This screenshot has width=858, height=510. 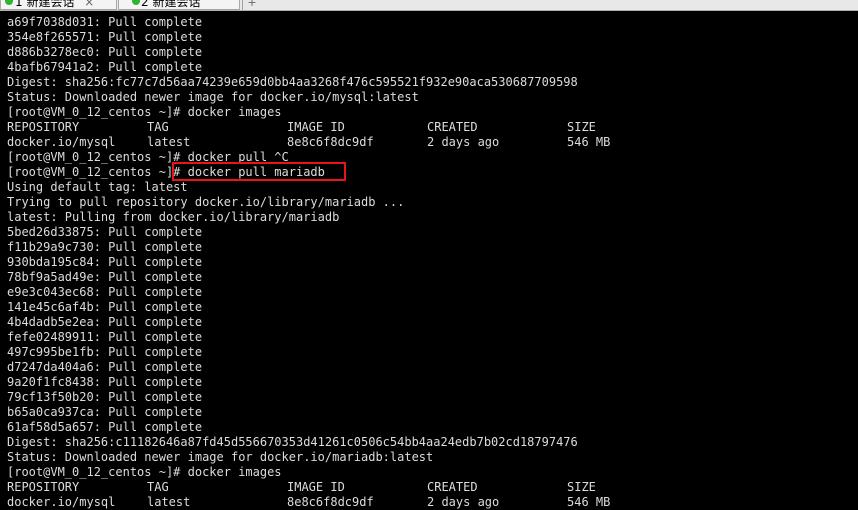 What do you see at coordinates (105, 292) in the screenshot?
I see `terminal-line: e9e3c043ec68: Pull complete` at bounding box center [105, 292].